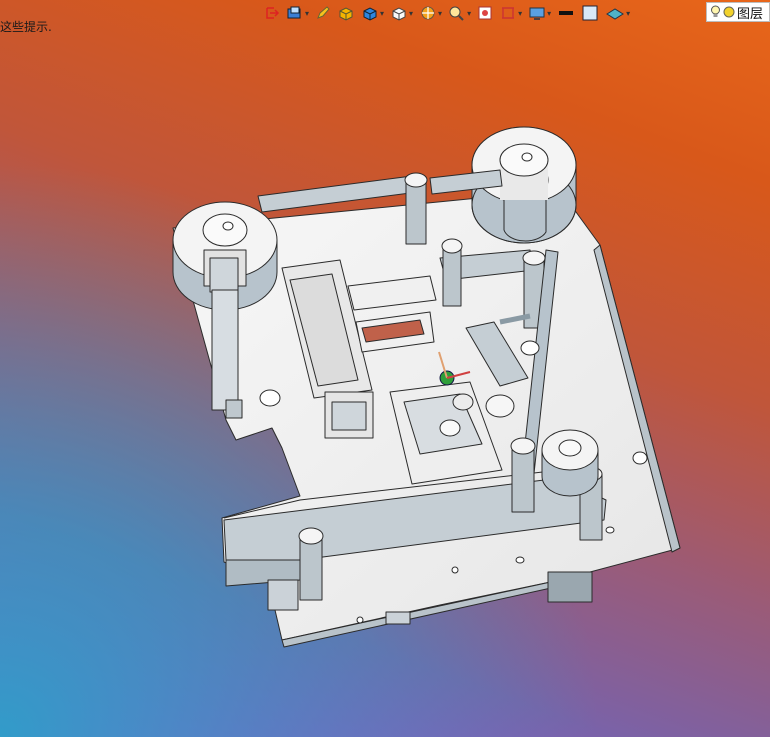 The width and height of the screenshot is (770, 737). I want to click on left-guide, so click(225, 350).